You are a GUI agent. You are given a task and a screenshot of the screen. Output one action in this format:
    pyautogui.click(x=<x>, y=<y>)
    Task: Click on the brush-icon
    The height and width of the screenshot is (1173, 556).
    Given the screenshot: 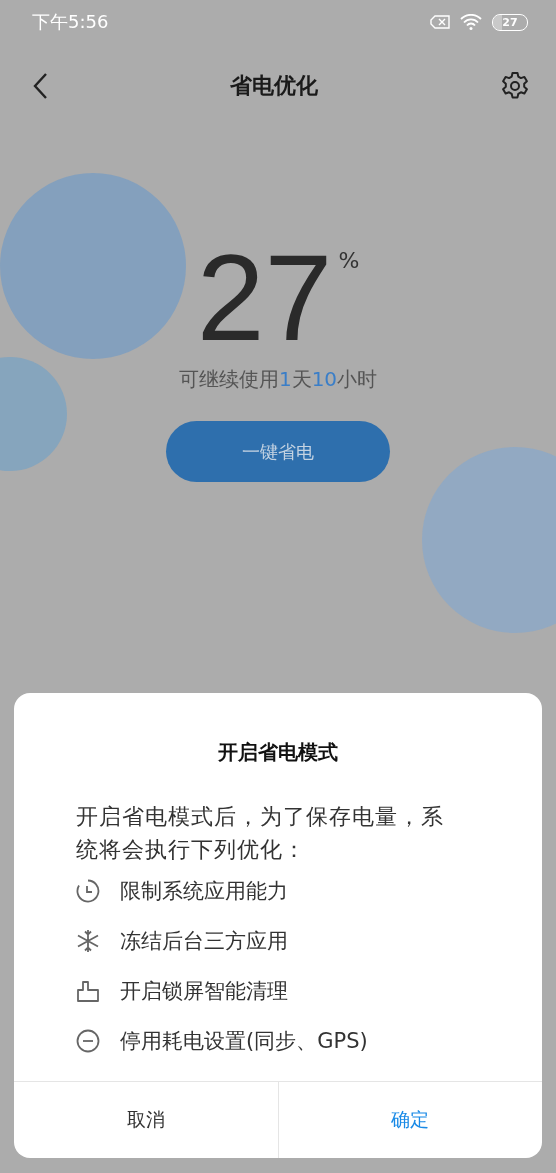 What is the action you would take?
    pyautogui.click(x=88, y=990)
    